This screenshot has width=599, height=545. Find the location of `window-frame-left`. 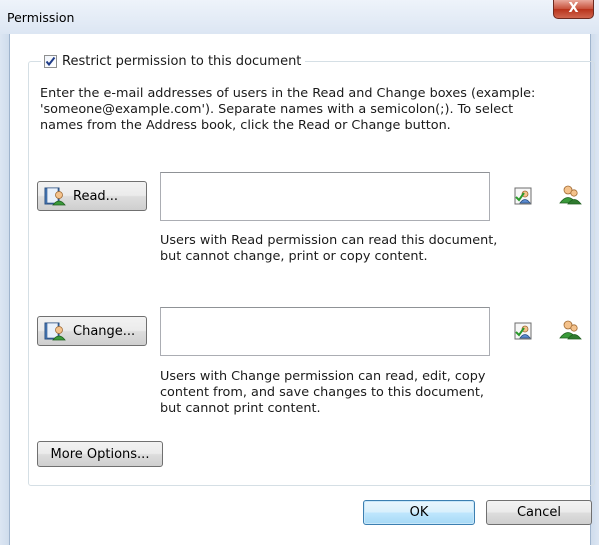

window-frame-left is located at coordinates (4, 289).